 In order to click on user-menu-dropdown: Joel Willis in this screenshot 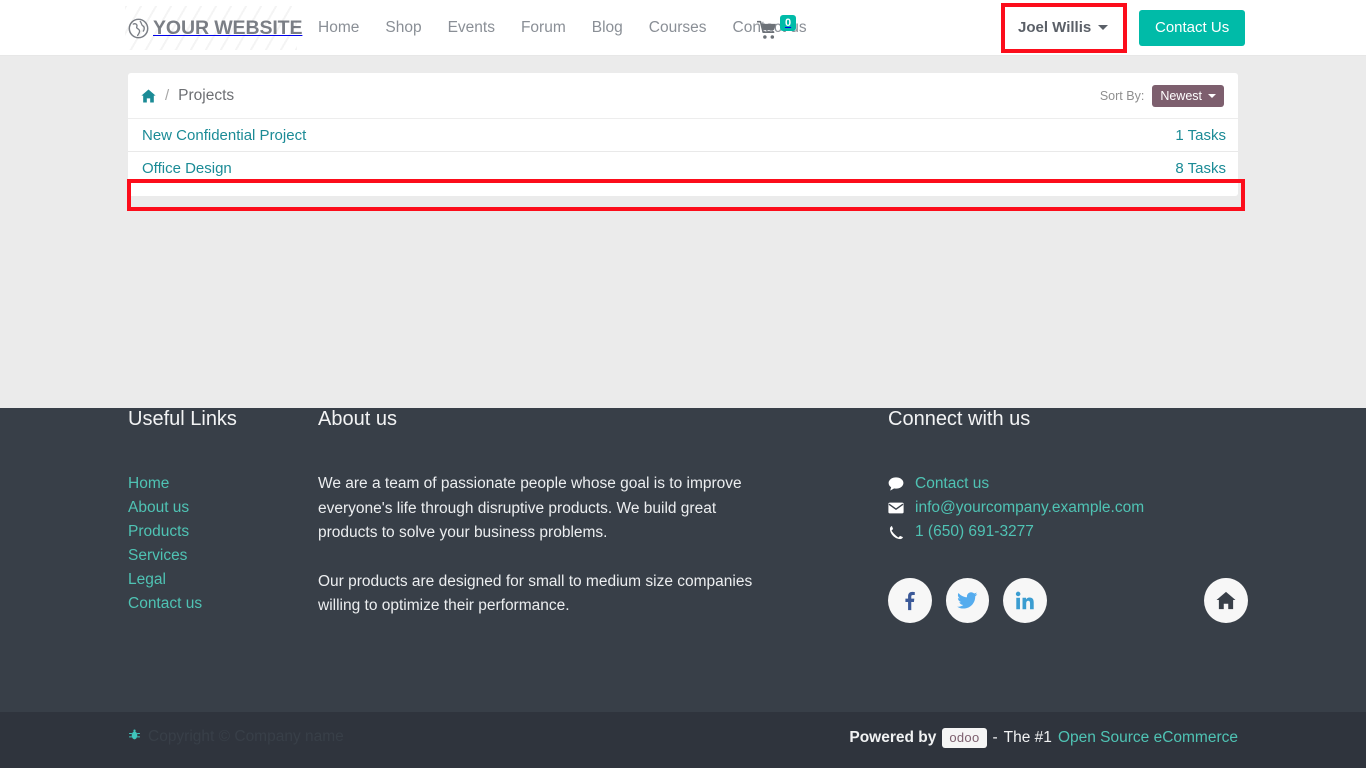, I will do `click(1063, 27)`.